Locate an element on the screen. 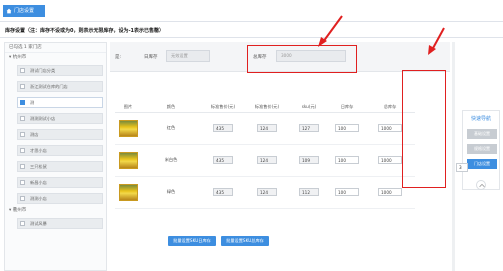 This screenshot has width=503, height=271. store-name: 才思小店 is located at coordinates (38, 150).